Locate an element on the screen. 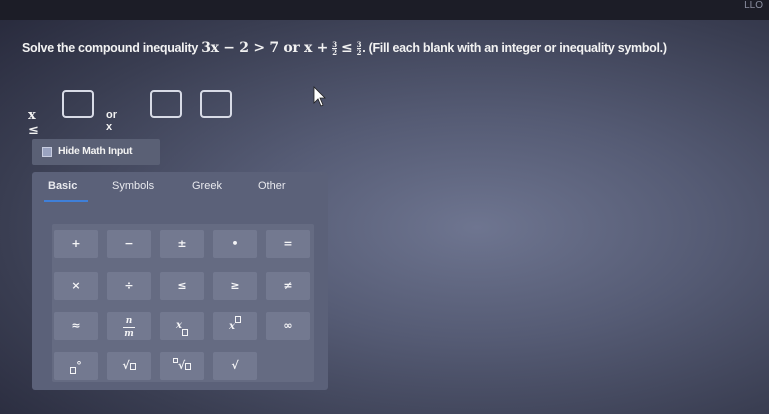 The height and width of the screenshot is (414, 769). degree-symbol: ° is located at coordinates (79, 365).